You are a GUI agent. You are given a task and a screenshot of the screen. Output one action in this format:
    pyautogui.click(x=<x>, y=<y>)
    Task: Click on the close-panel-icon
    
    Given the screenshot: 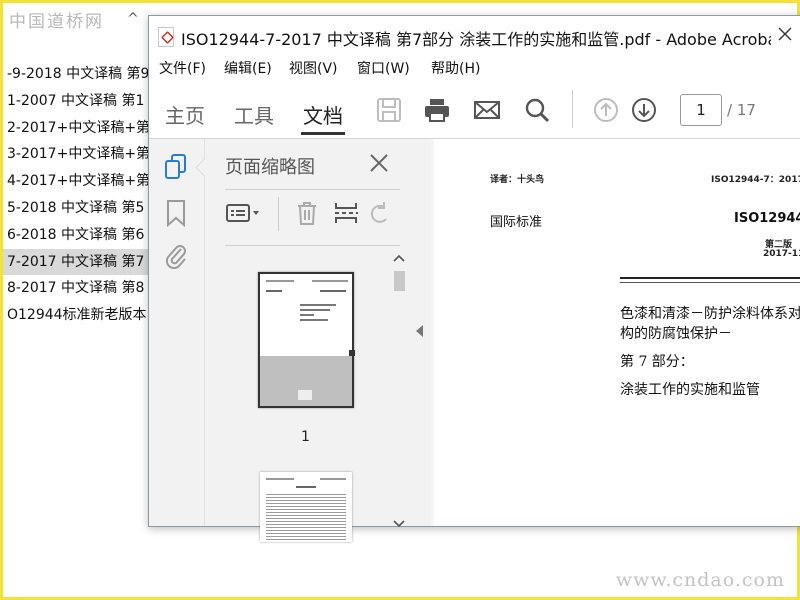 What is the action you would take?
    pyautogui.click(x=379, y=163)
    